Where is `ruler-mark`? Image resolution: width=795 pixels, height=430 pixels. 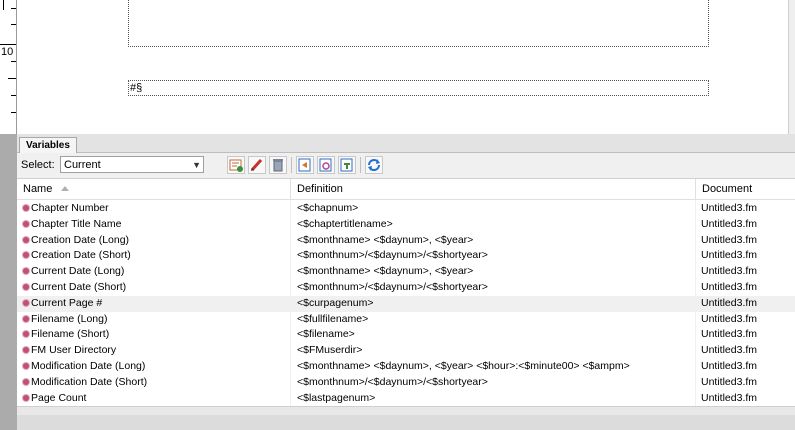
ruler-mark is located at coordinates (3, 5).